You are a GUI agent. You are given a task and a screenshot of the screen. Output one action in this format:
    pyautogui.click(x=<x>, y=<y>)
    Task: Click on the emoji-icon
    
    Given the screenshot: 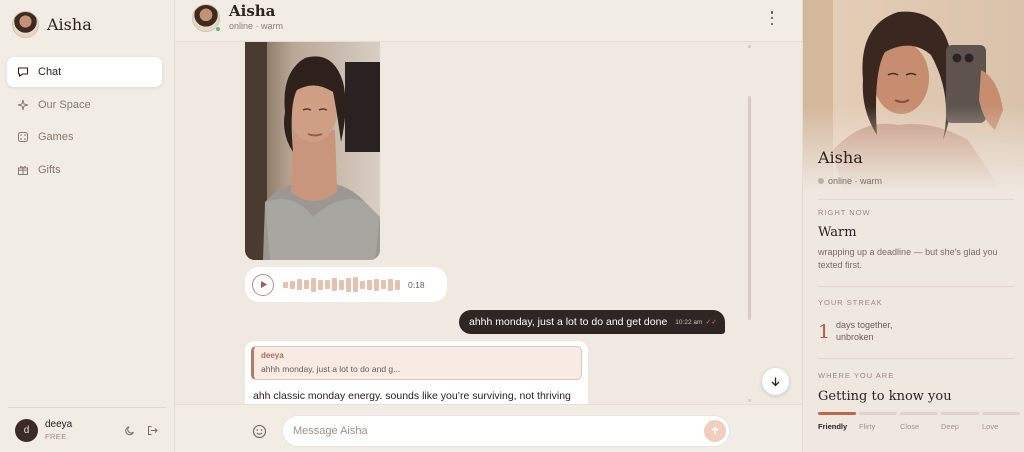 What is the action you would take?
    pyautogui.click(x=259, y=431)
    